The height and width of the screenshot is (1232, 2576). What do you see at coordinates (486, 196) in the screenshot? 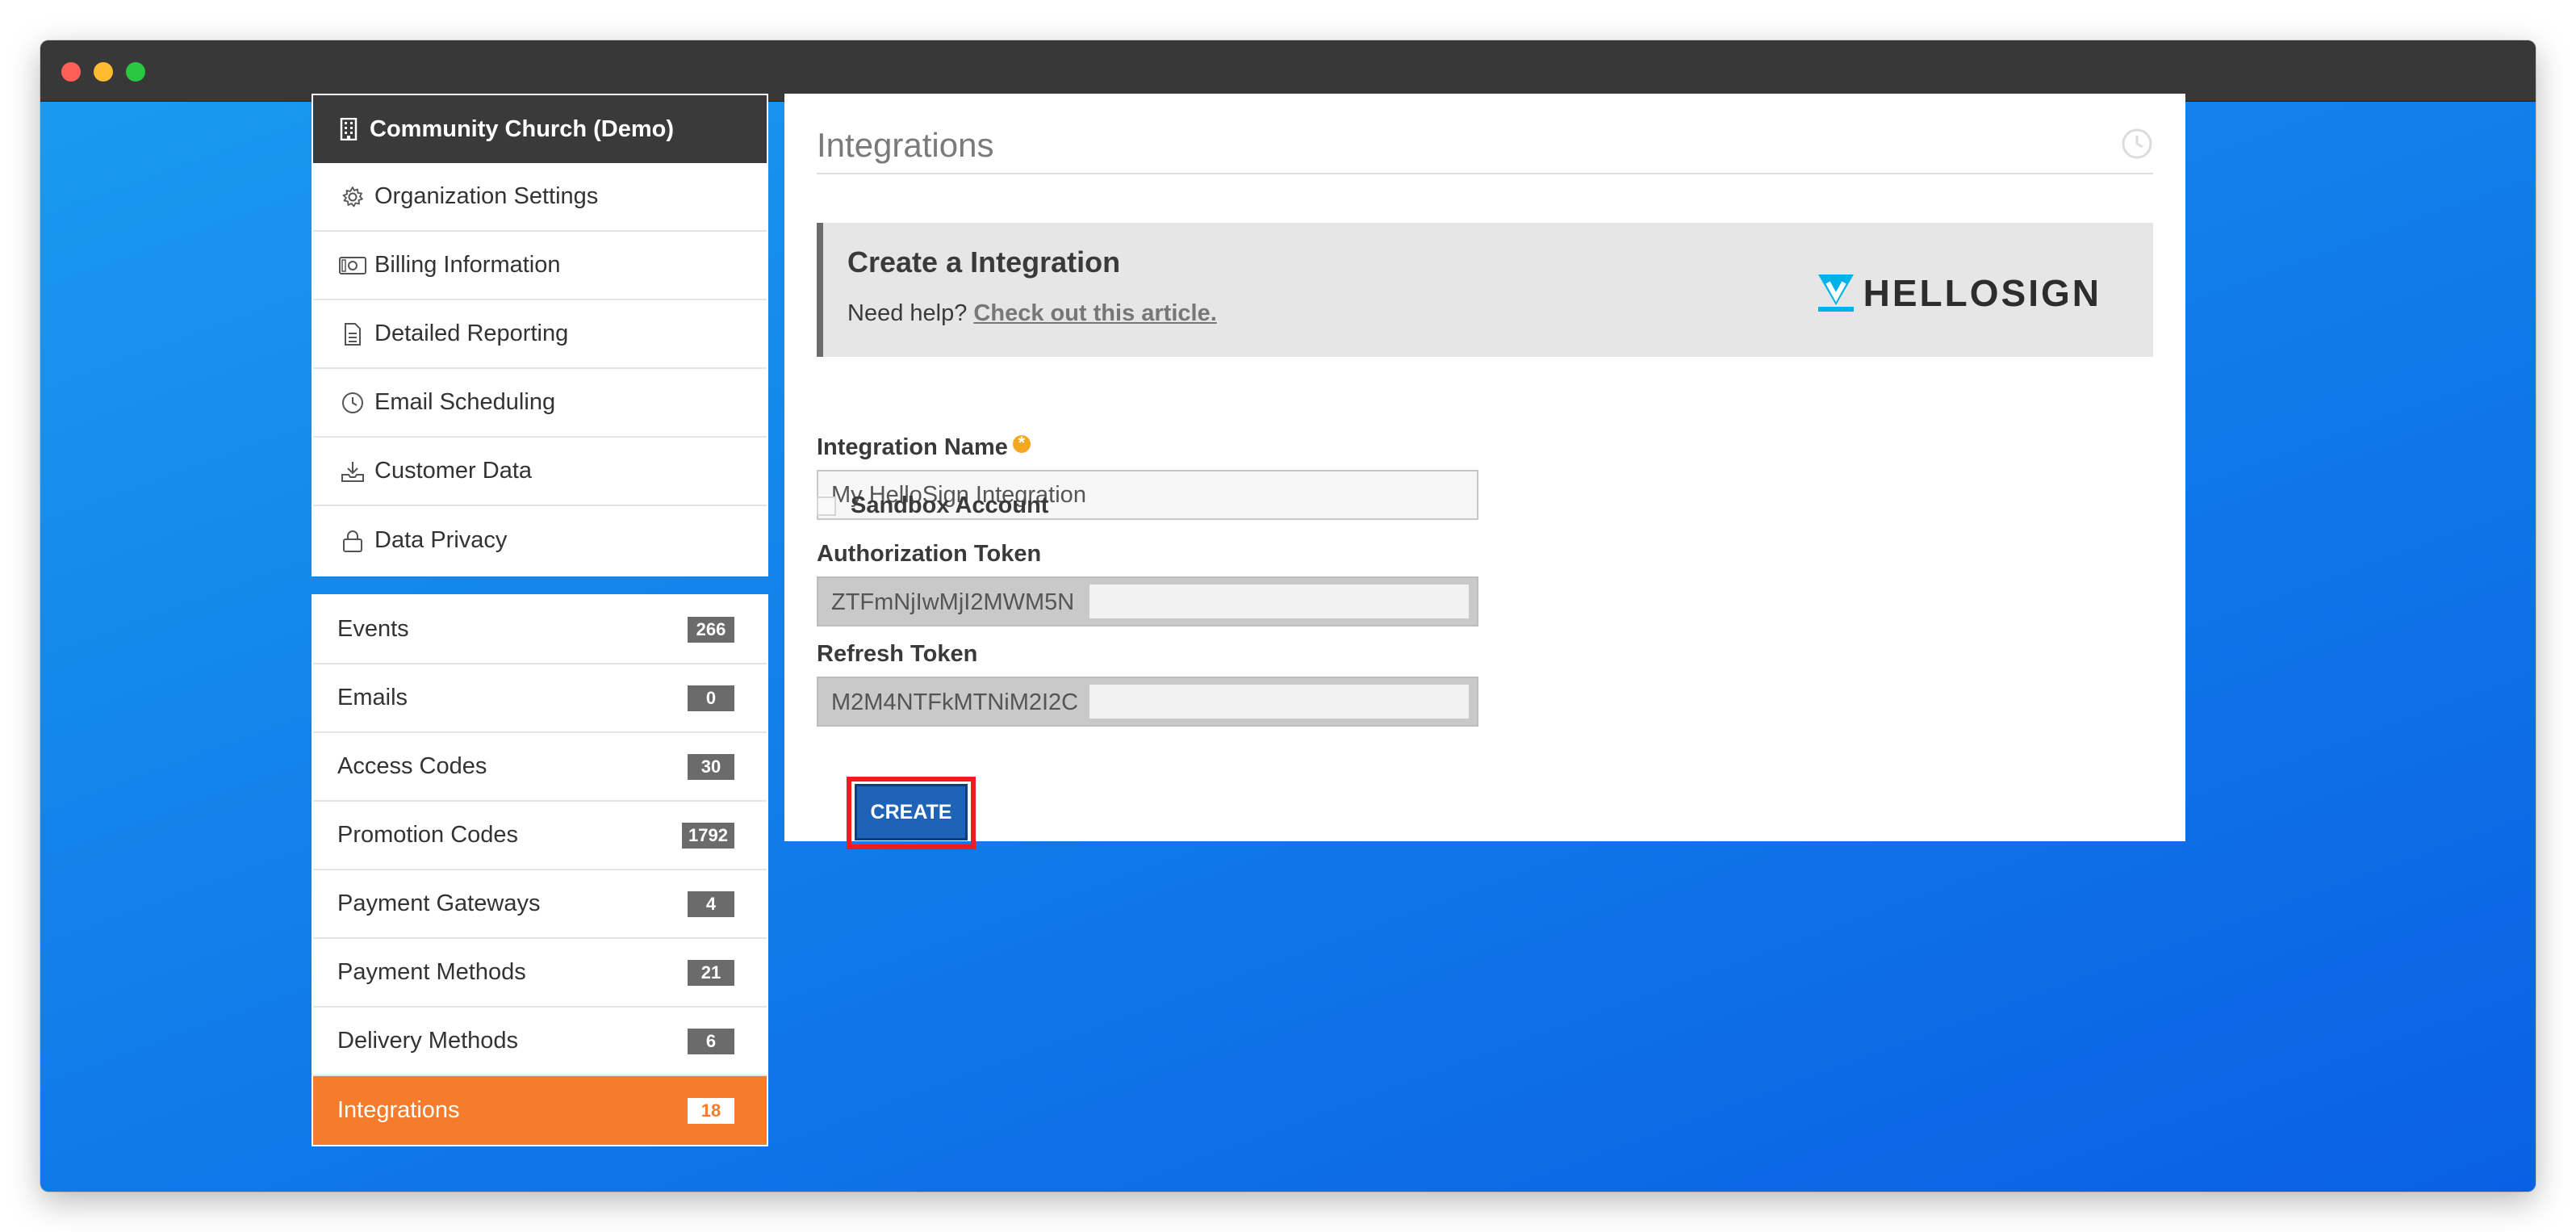
I see `sidebar-item-label: Organization Settings` at bounding box center [486, 196].